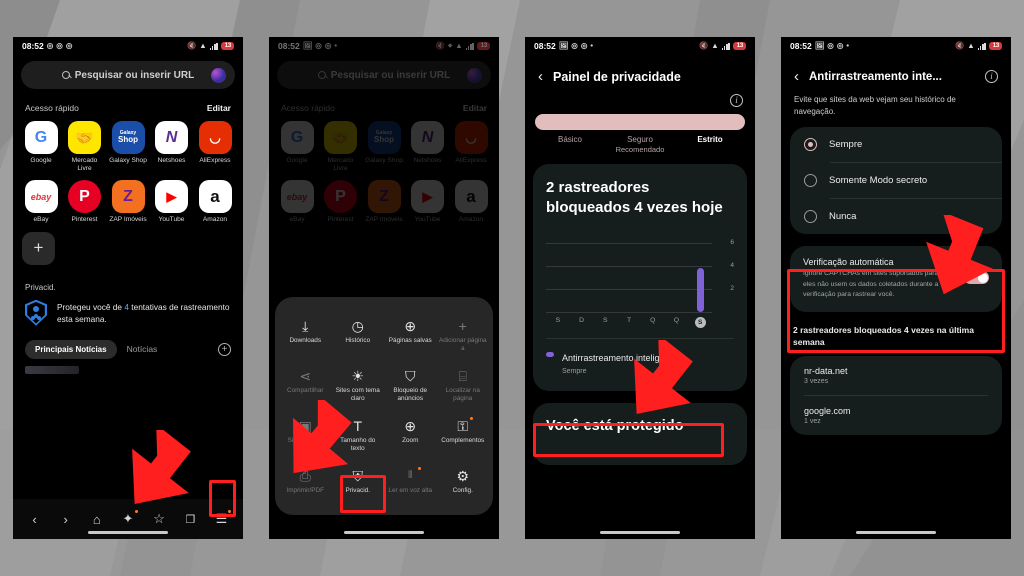  What do you see at coordinates (710, 144) in the screenshot?
I see `level-estrito: Estrito` at bounding box center [710, 144].